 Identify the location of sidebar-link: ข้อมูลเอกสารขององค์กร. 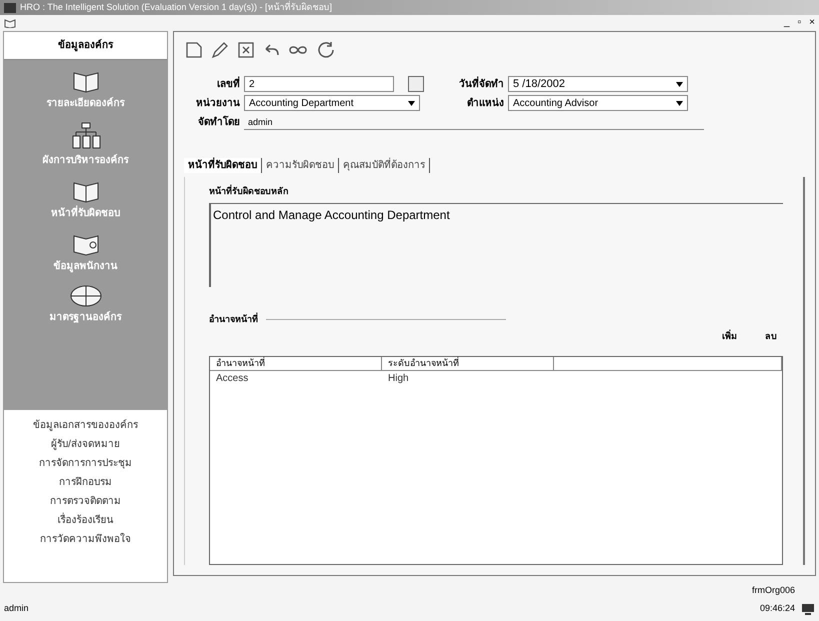
(85, 425).